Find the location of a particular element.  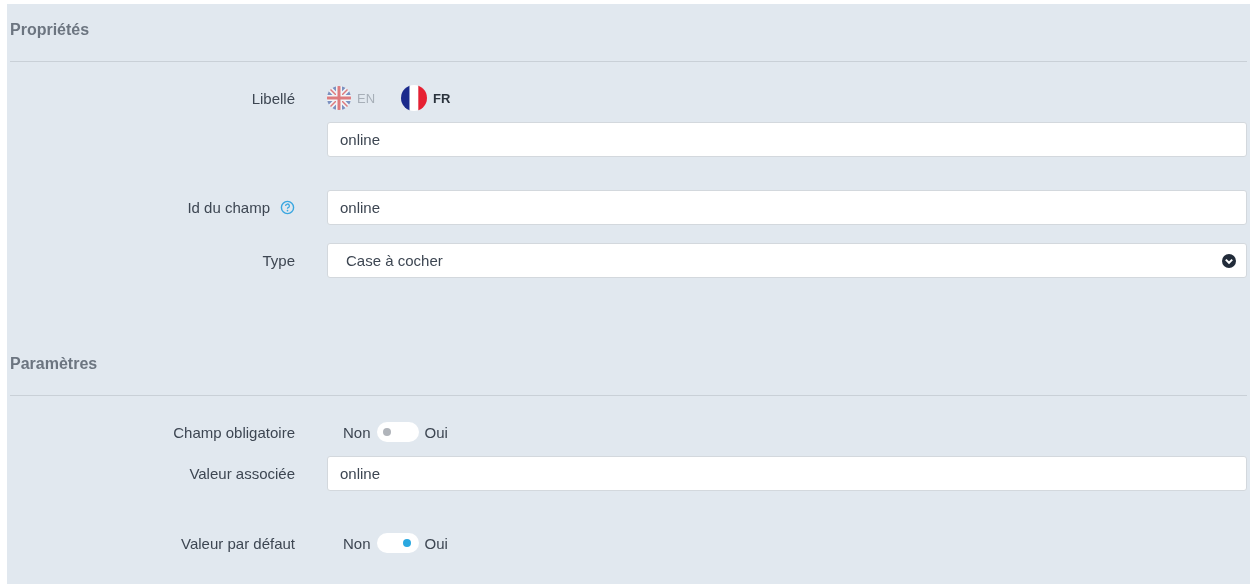

field-label: Type is located at coordinates (278, 260).